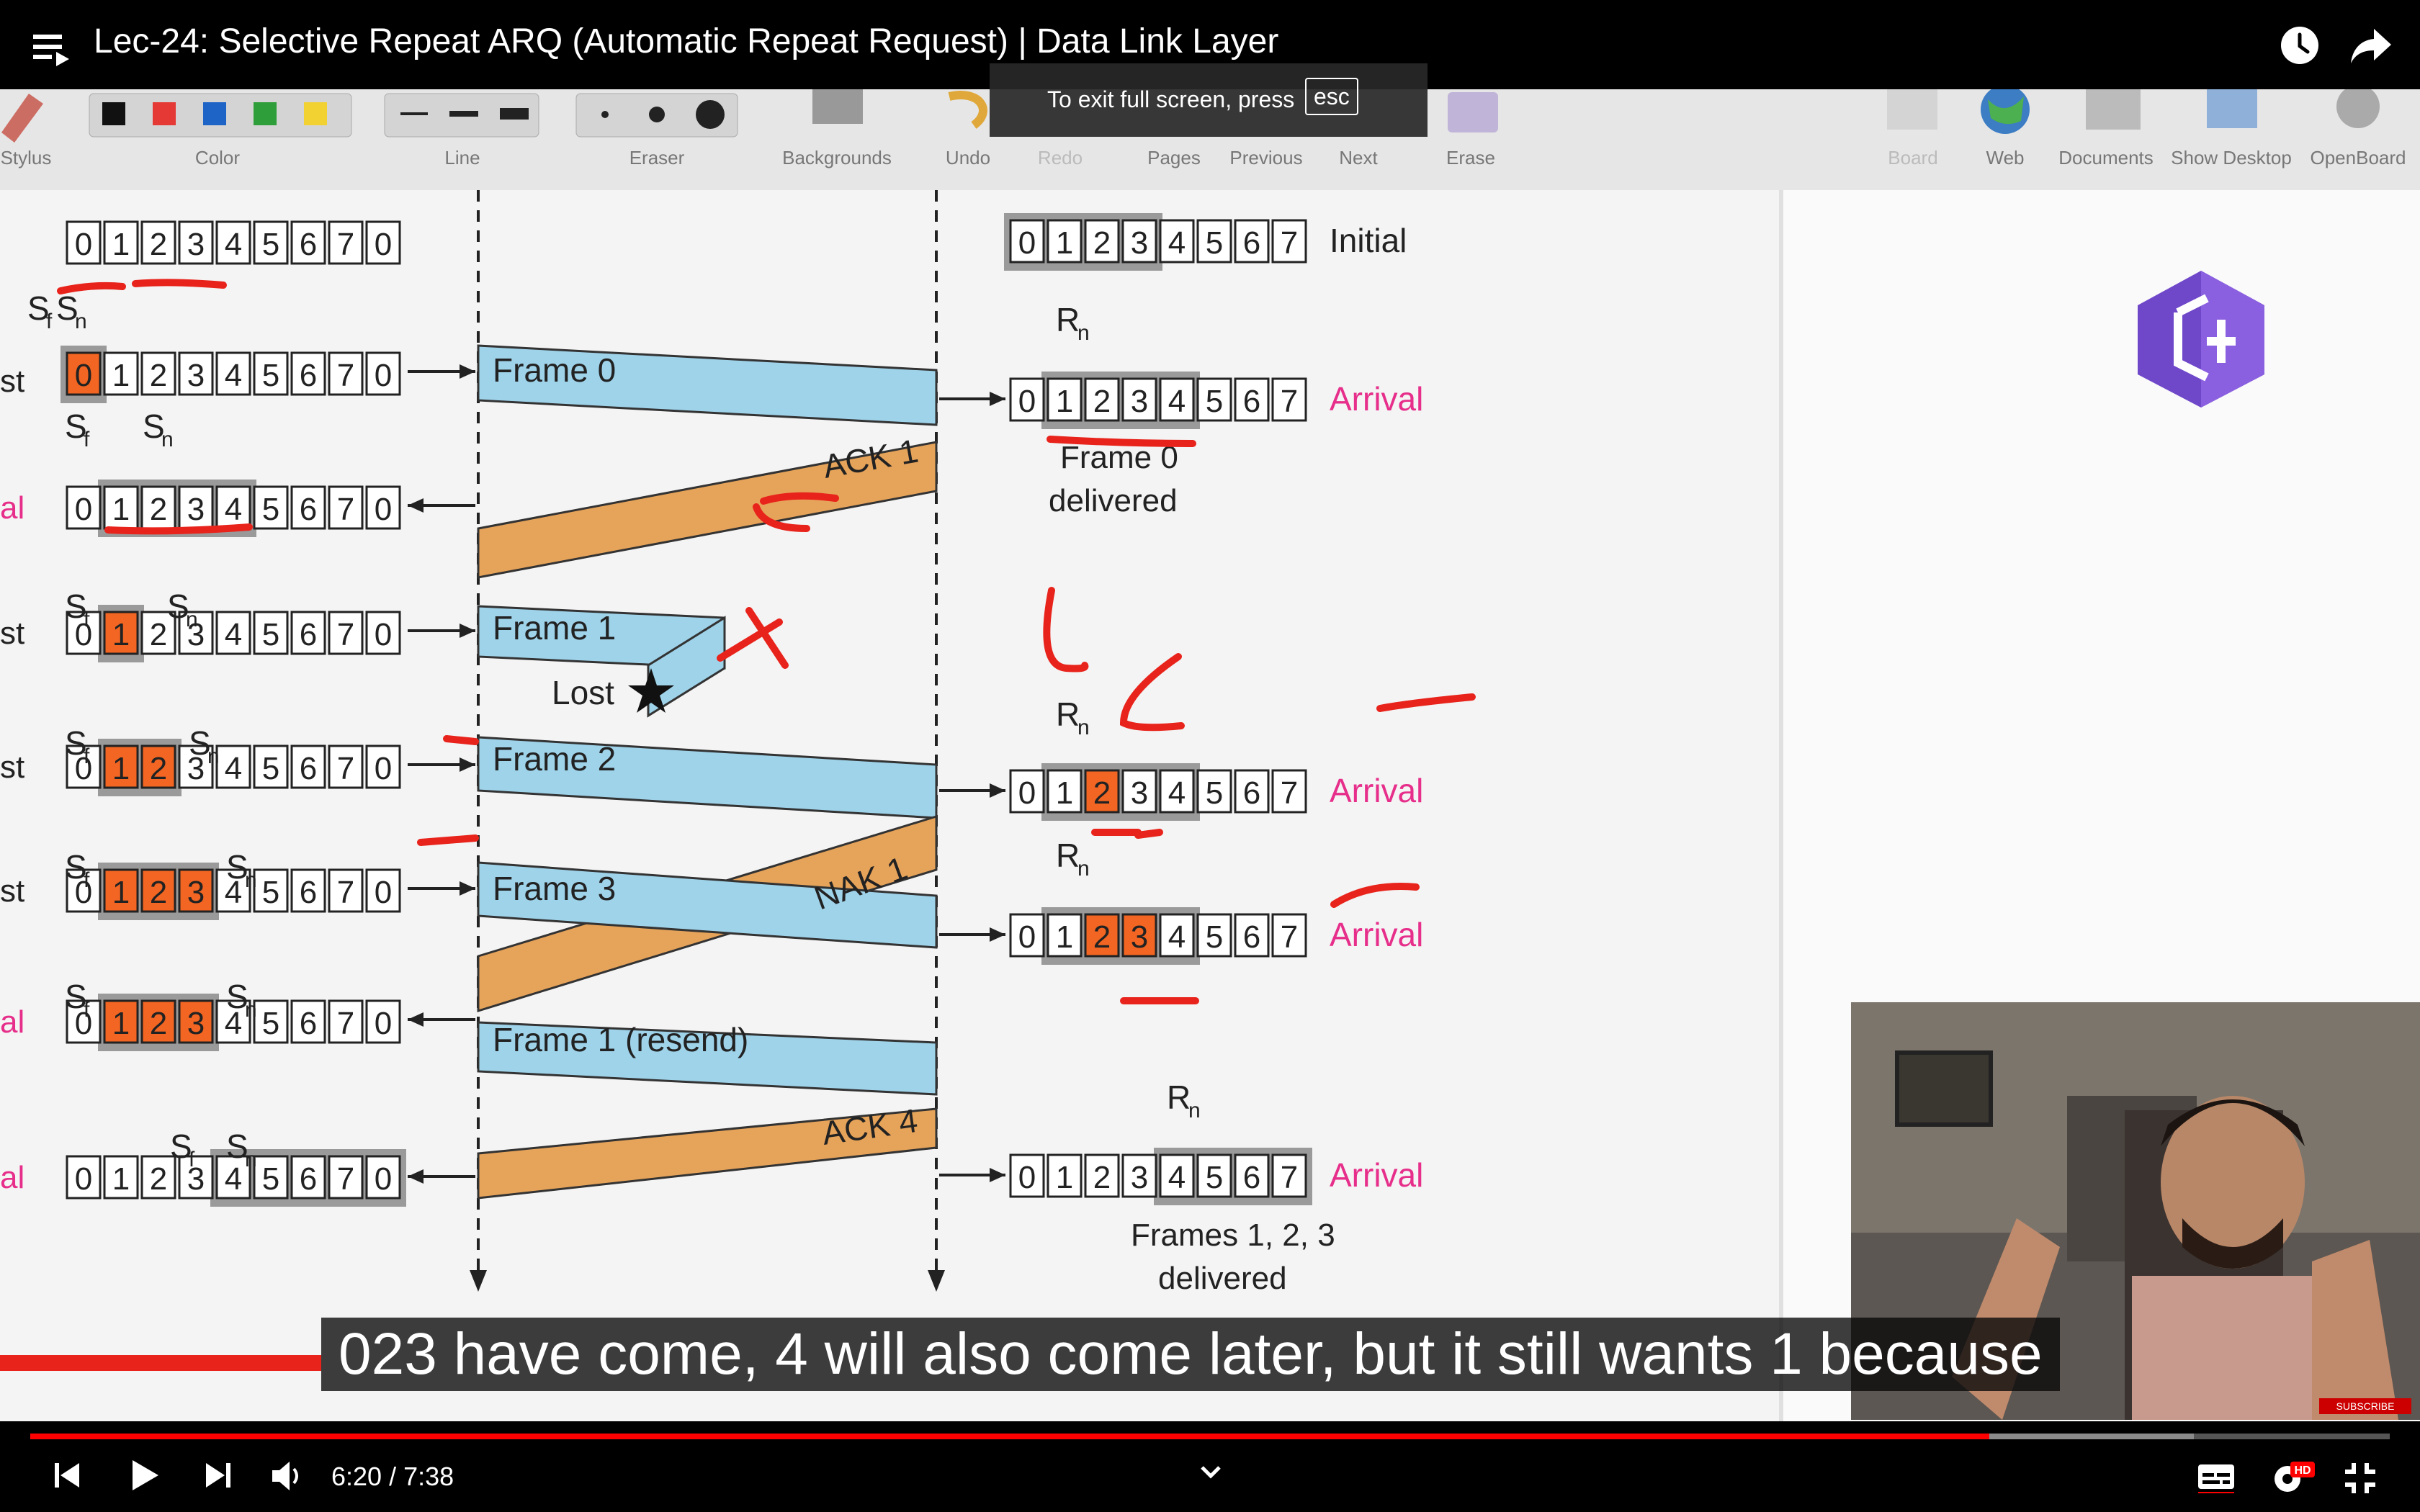 The height and width of the screenshot is (1512, 2420). I want to click on frame0-delivered-2: delivered, so click(1113, 500).